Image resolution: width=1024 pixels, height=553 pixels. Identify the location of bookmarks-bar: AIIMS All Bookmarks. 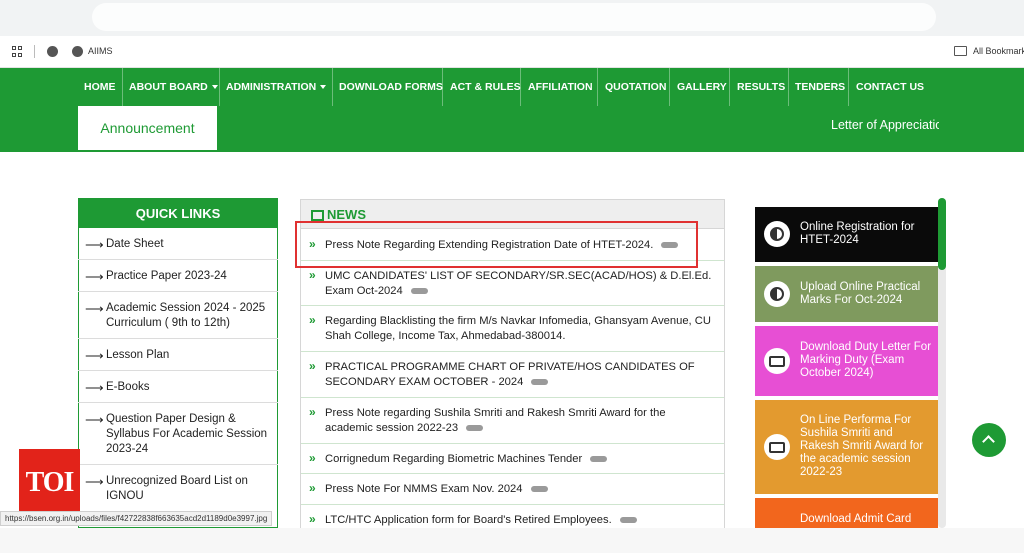
(512, 52).